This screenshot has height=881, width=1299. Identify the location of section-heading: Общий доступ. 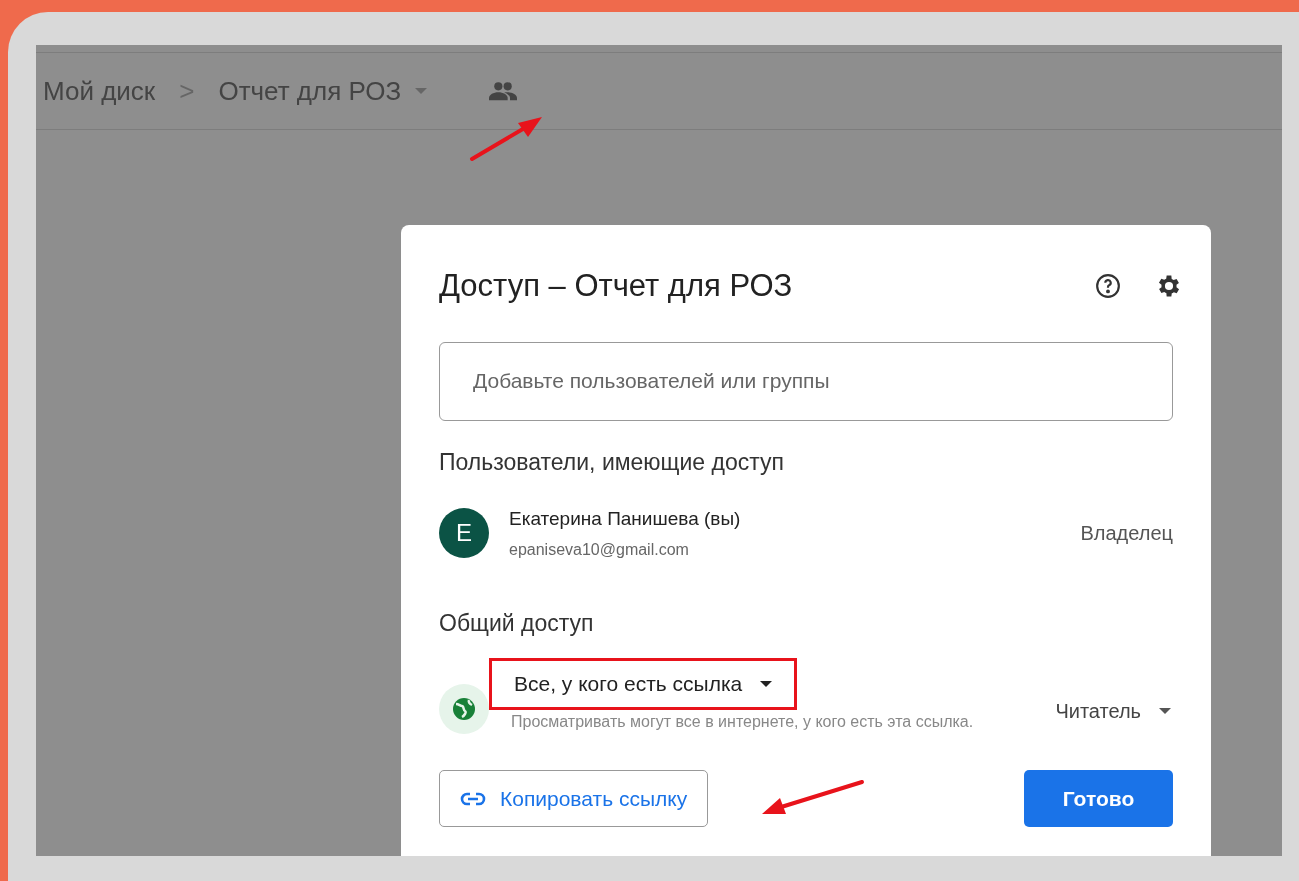
(517, 623).